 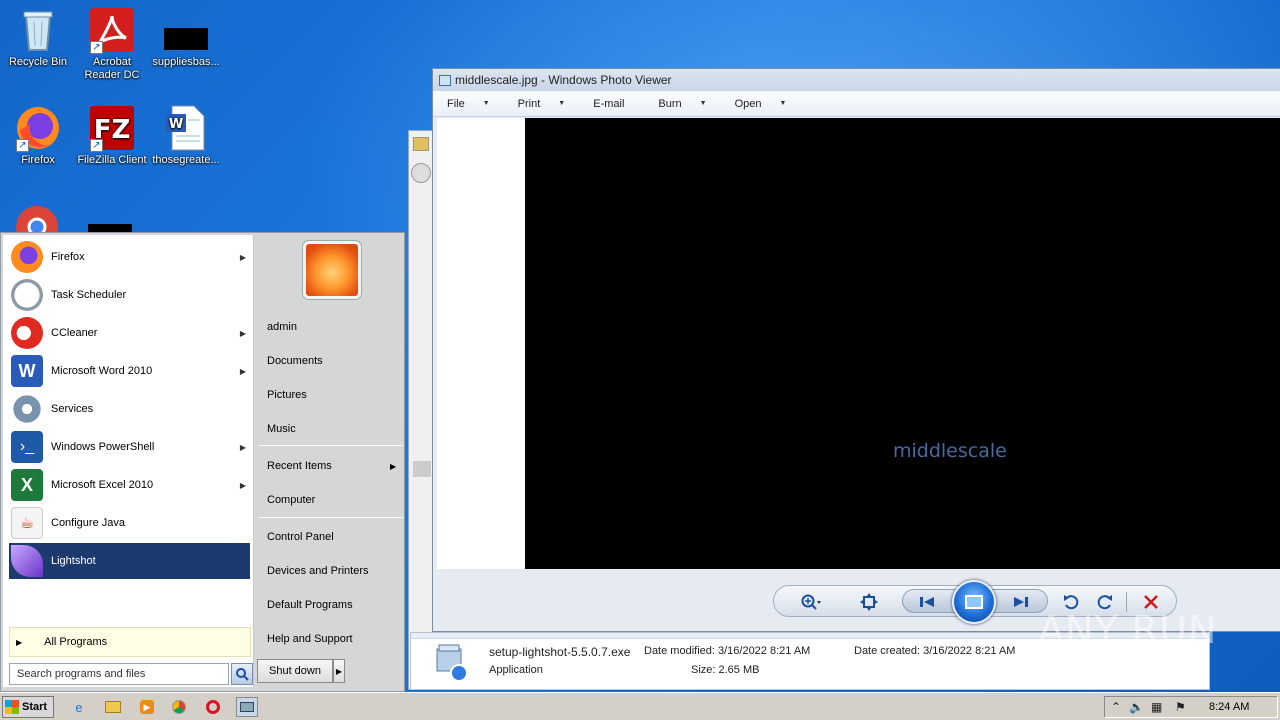 I want to click on program-label: Configure Java, so click(x=88, y=523).